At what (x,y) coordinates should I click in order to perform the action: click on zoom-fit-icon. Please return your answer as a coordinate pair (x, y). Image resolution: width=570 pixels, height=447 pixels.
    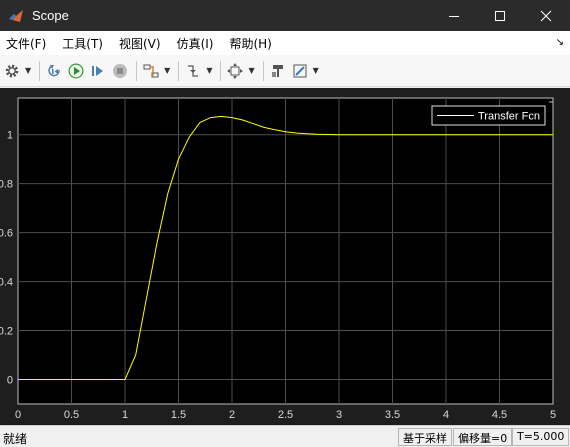
    Looking at the image, I should click on (235, 70).